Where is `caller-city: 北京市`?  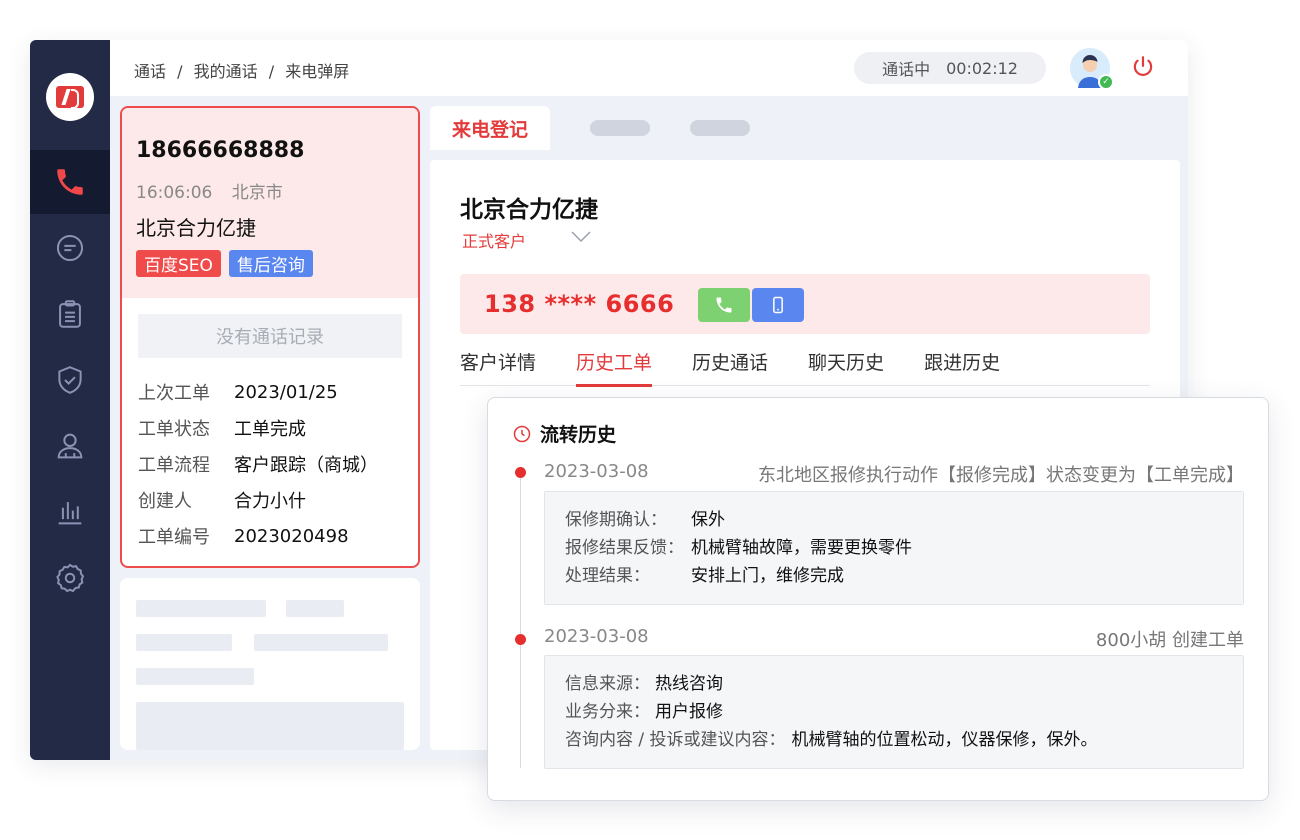 caller-city: 北京市 is located at coordinates (257, 193).